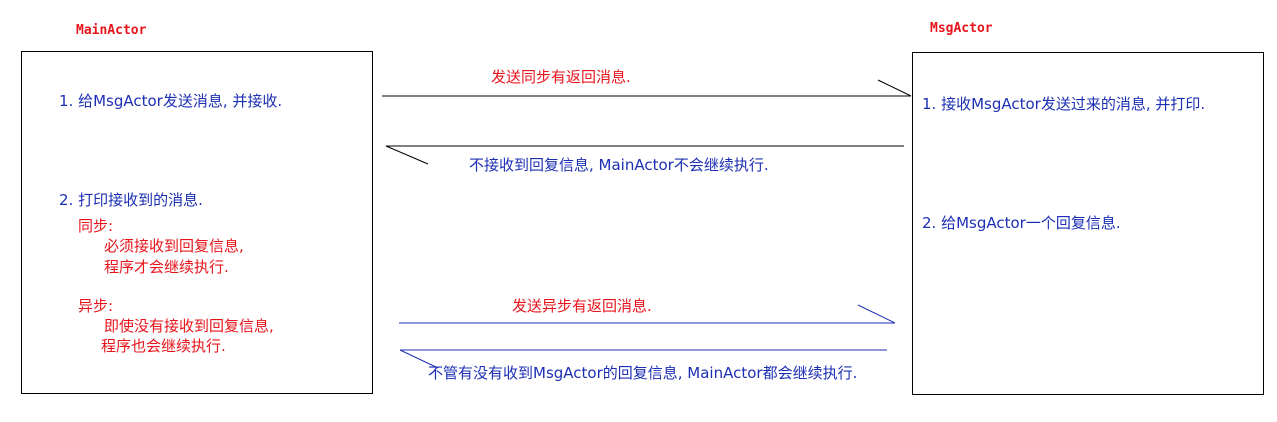 This screenshot has height=422, width=1277. I want to click on sync-send-arrow, so click(647, 88).